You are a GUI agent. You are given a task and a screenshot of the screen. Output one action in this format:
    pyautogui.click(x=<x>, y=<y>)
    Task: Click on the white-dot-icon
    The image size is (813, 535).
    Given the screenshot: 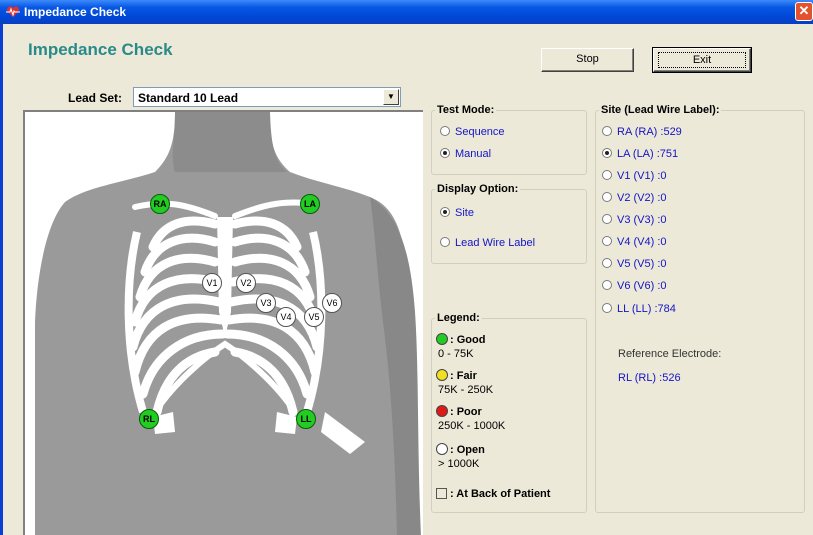 What is the action you would take?
    pyautogui.click(x=442, y=449)
    